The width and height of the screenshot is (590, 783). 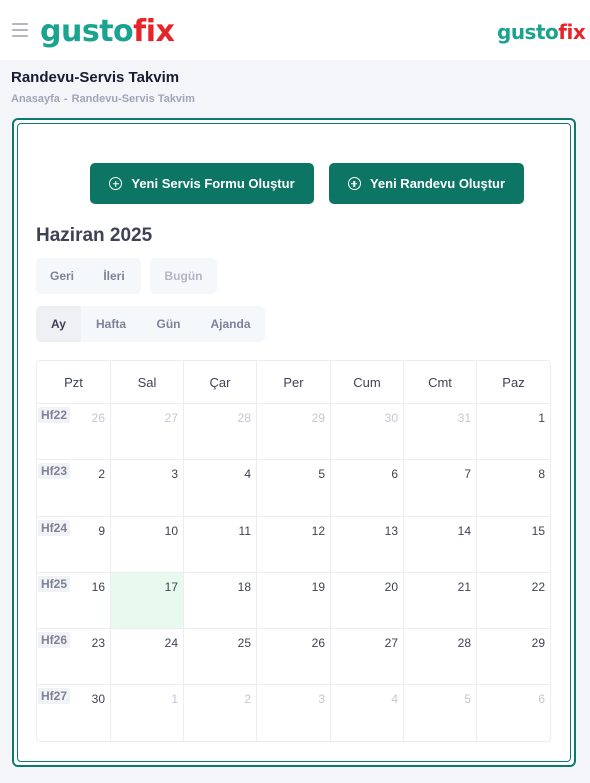 What do you see at coordinates (220, 544) in the screenshot?
I see `calendar-day-cell: 11` at bounding box center [220, 544].